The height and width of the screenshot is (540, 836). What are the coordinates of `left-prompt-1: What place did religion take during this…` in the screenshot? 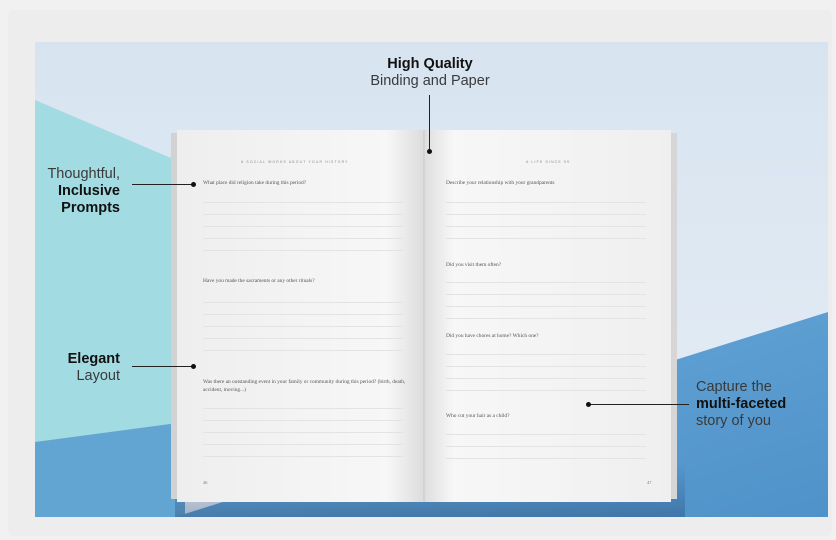 It's located at (255, 183).